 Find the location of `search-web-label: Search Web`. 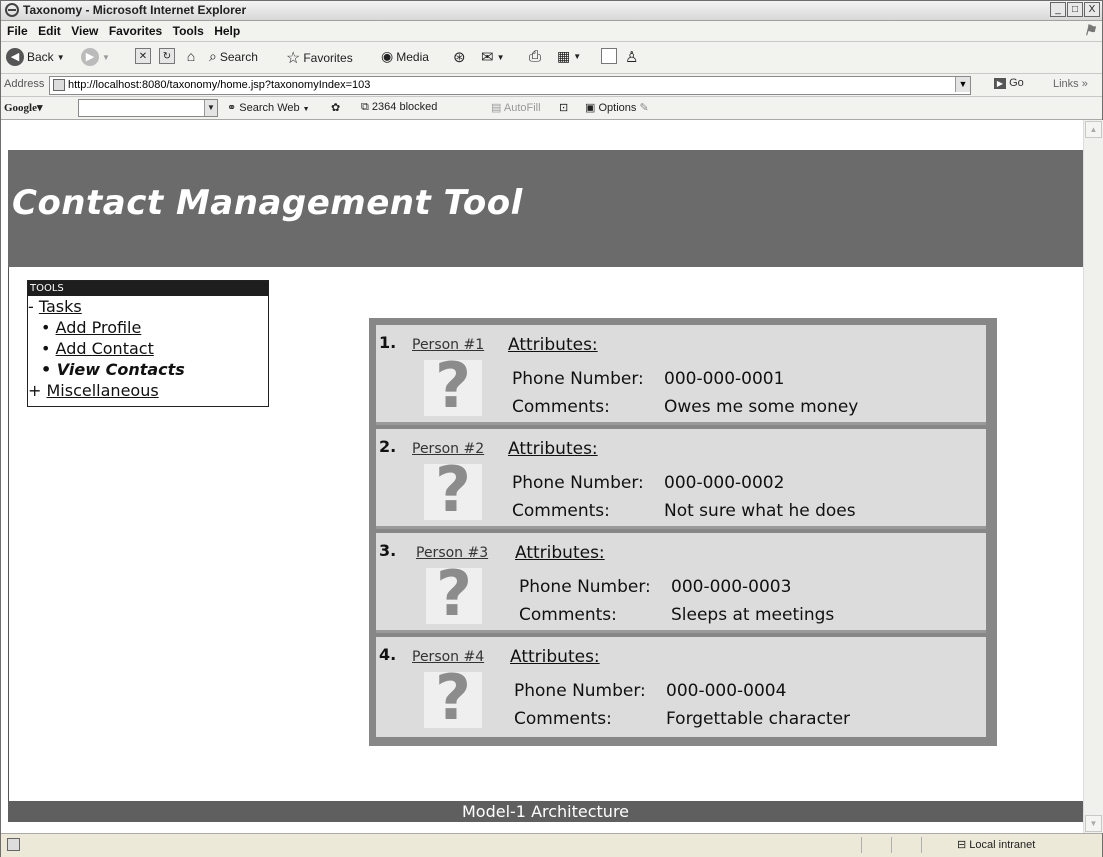

search-web-label: Search Web is located at coordinates (269, 108).